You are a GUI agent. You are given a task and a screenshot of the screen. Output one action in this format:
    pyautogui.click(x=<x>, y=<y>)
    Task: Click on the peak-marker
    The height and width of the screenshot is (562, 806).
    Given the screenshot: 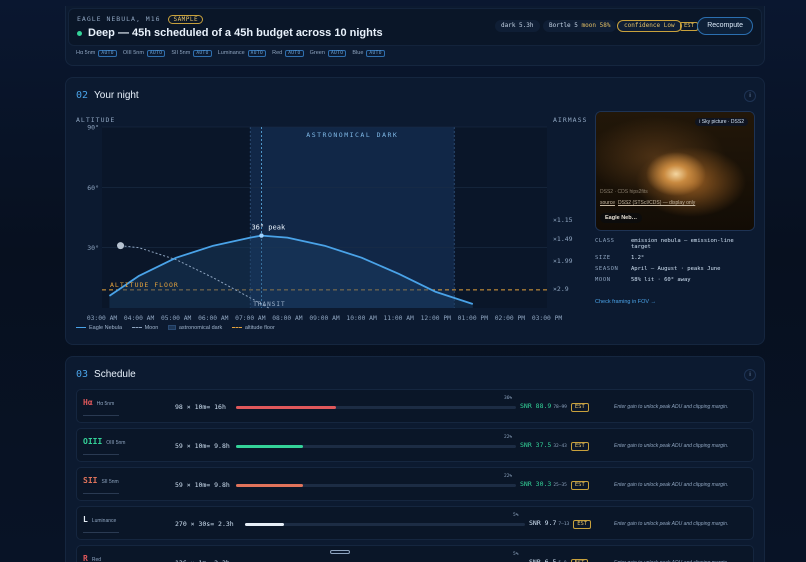 What is the action you would take?
    pyautogui.click(x=261, y=235)
    